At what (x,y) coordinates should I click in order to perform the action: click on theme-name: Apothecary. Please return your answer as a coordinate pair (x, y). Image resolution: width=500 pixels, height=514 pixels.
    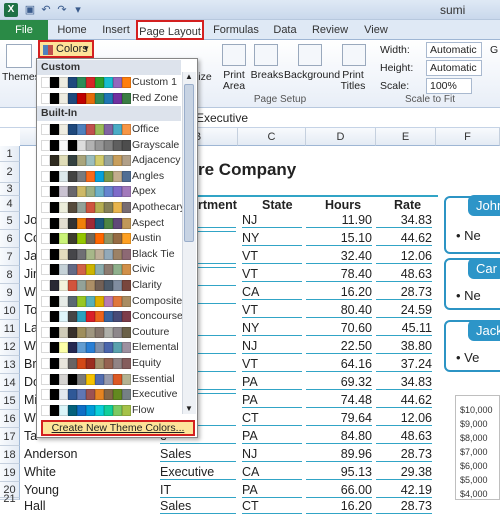
    Looking at the image, I should click on (158, 207).